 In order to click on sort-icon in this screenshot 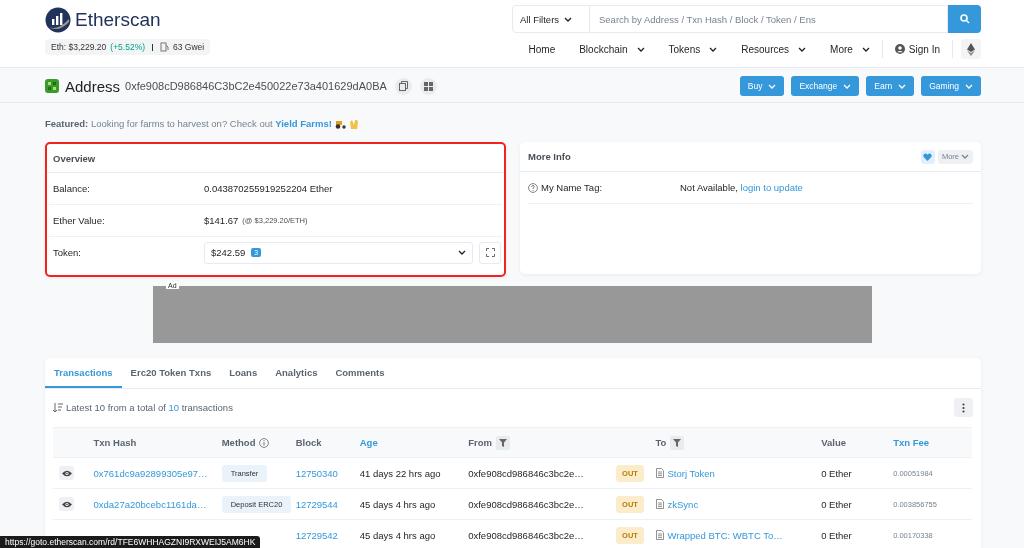, I will do `click(58, 407)`.